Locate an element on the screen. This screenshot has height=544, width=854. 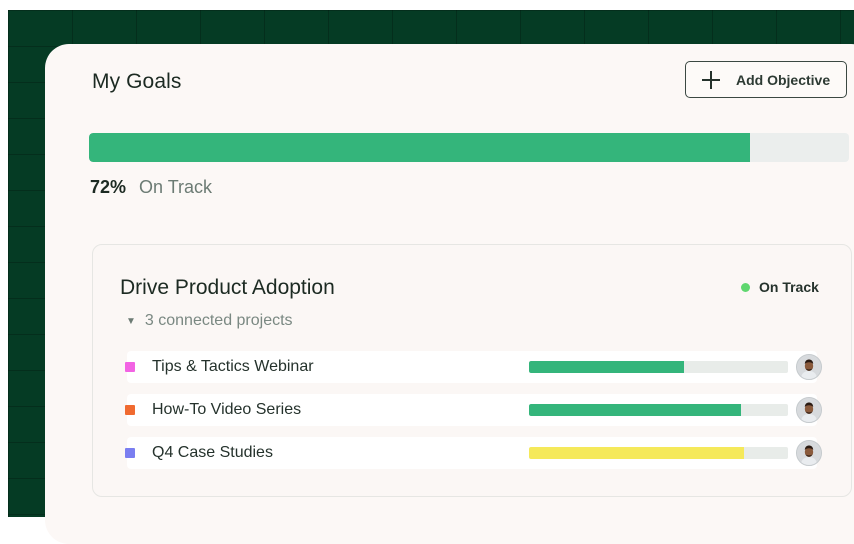
objective-status-label: On Track is located at coordinates (789, 287).